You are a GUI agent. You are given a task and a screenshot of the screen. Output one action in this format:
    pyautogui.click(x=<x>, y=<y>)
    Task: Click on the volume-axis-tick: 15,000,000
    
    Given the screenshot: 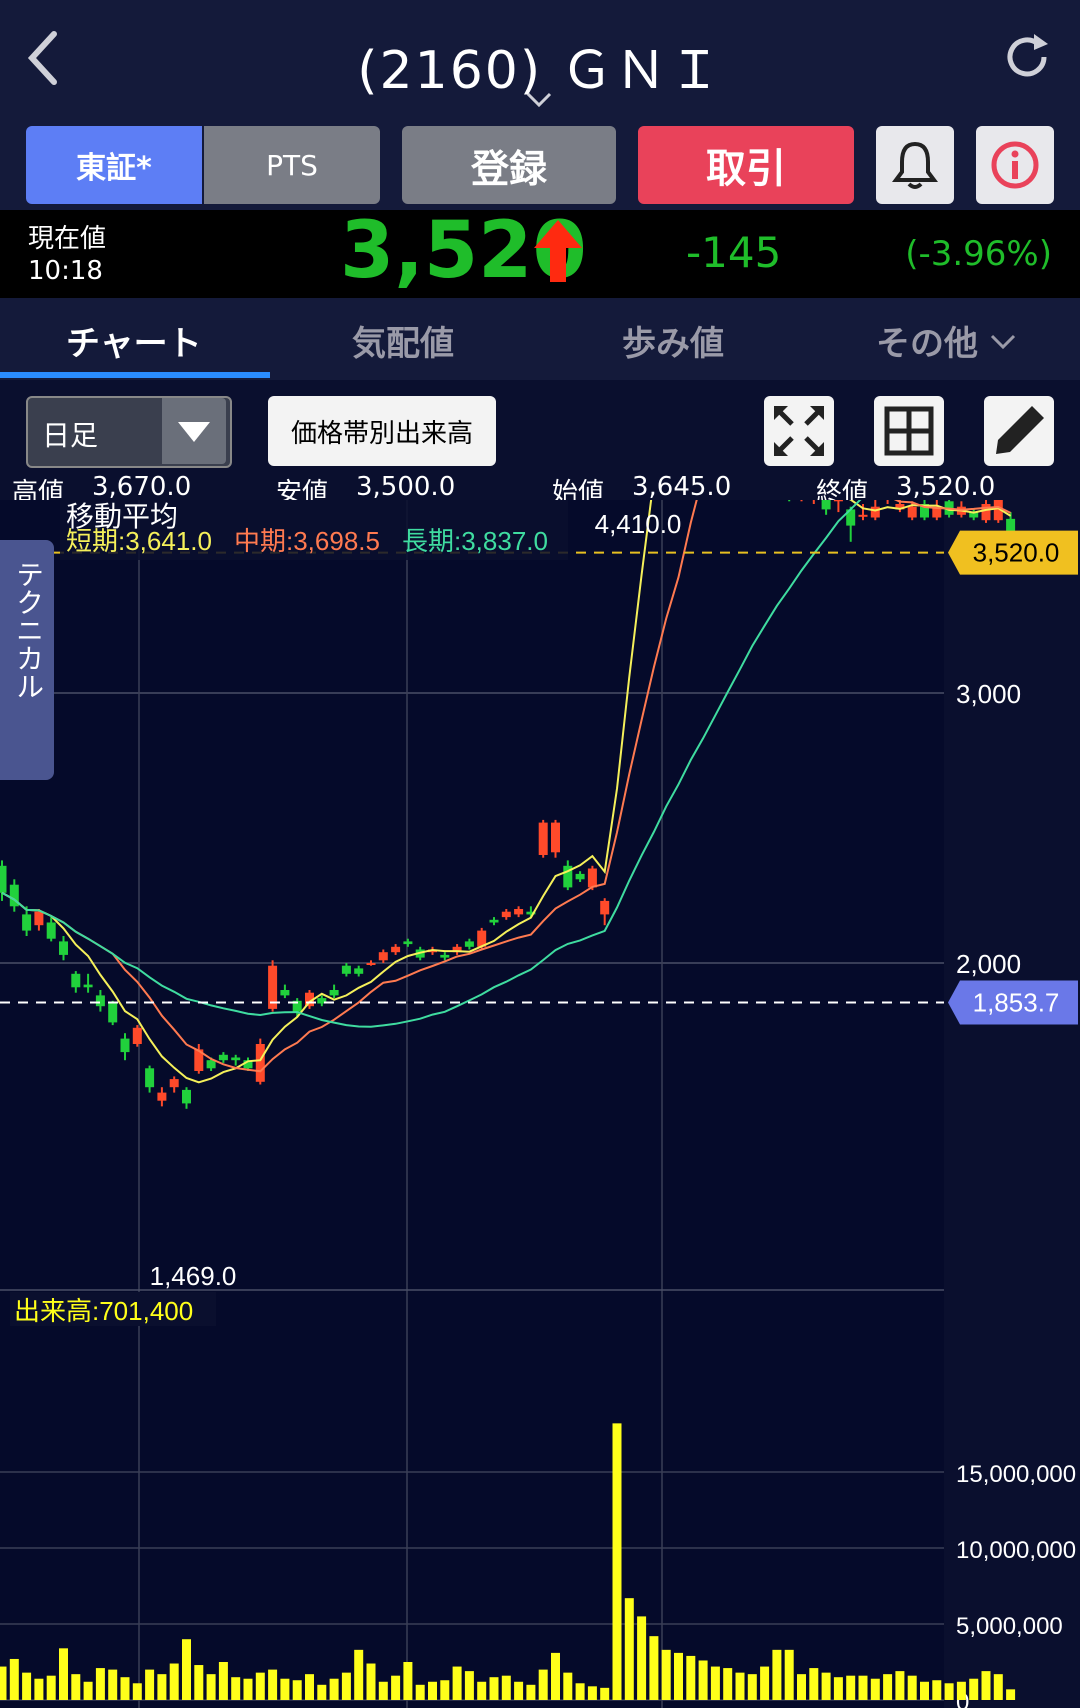 What is the action you would take?
    pyautogui.click(x=1016, y=1474)
    